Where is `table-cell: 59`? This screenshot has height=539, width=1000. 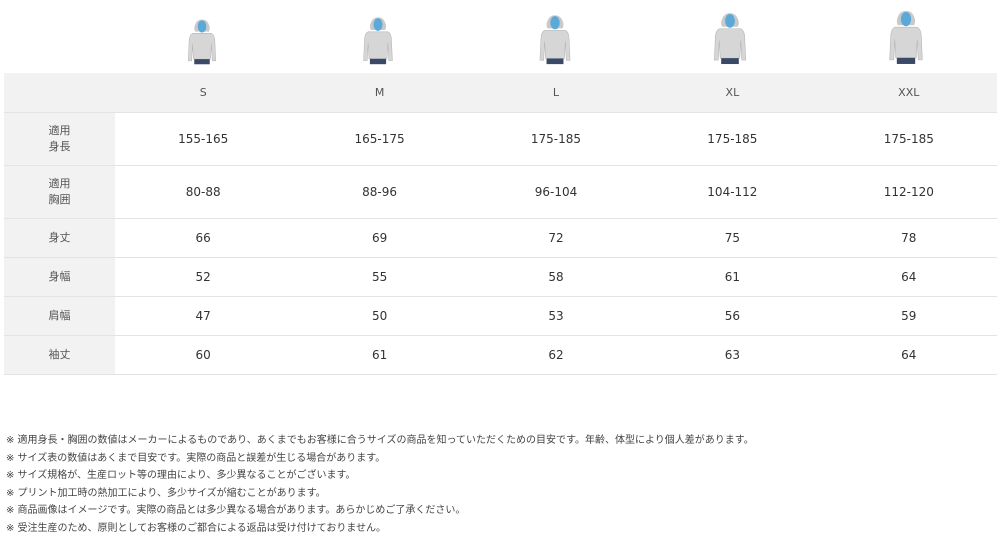
table-cell: 59 is located at coordinates (909, 315).